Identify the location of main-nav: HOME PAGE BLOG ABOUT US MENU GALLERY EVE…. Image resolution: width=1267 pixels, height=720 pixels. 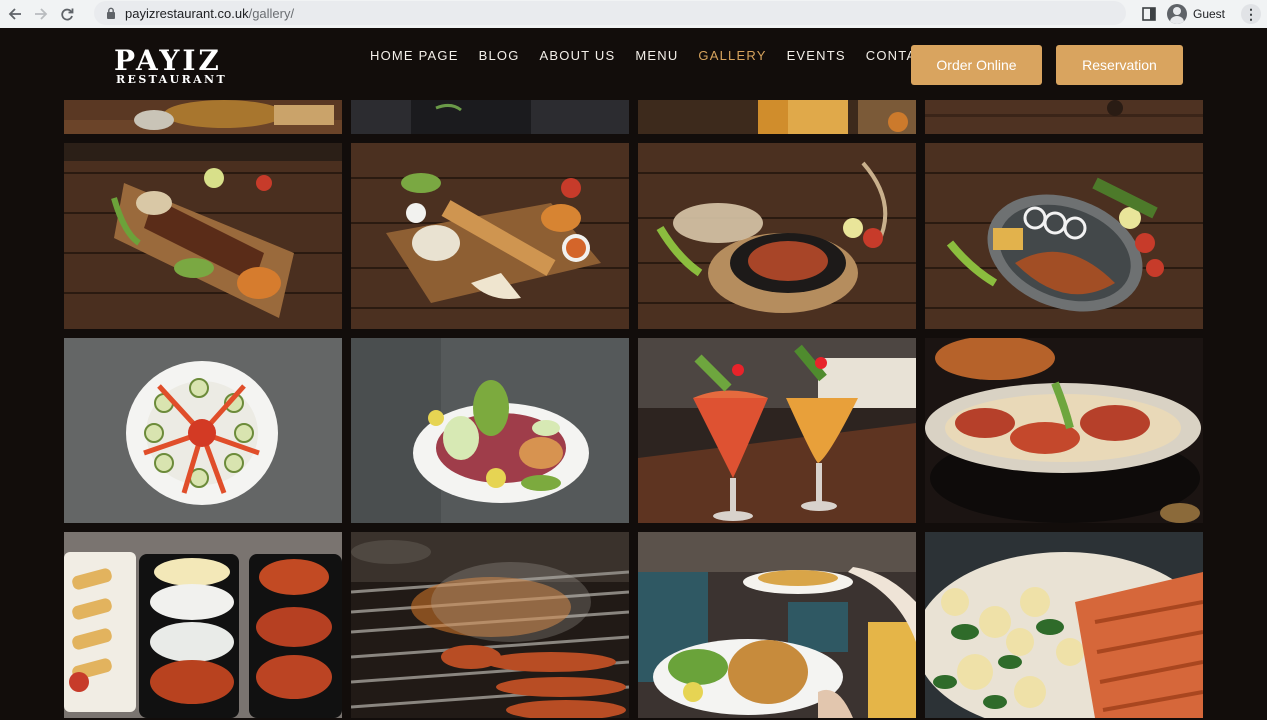
(653, 55).